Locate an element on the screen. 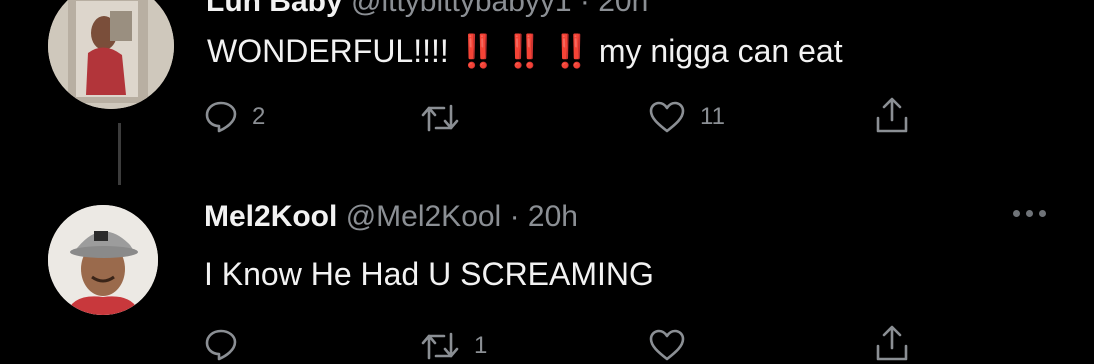  reply-button is located at coordinates (228, 345).